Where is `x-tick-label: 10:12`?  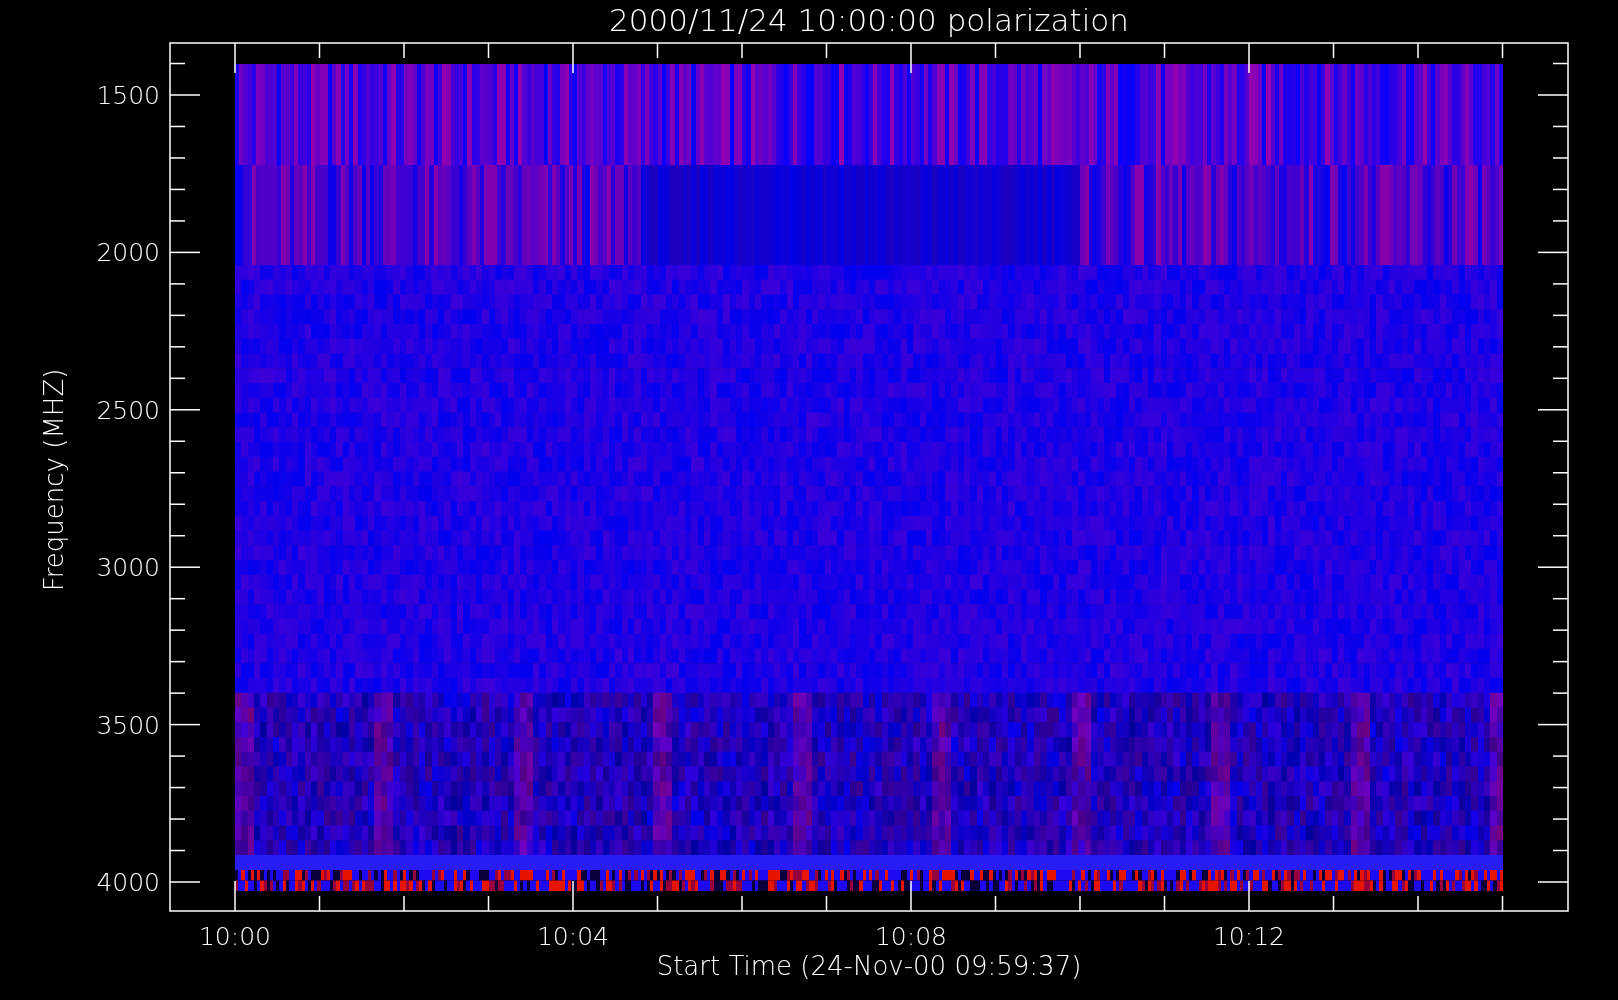 x-tick-label: 10:12 is located at coordinates (1249, 936).